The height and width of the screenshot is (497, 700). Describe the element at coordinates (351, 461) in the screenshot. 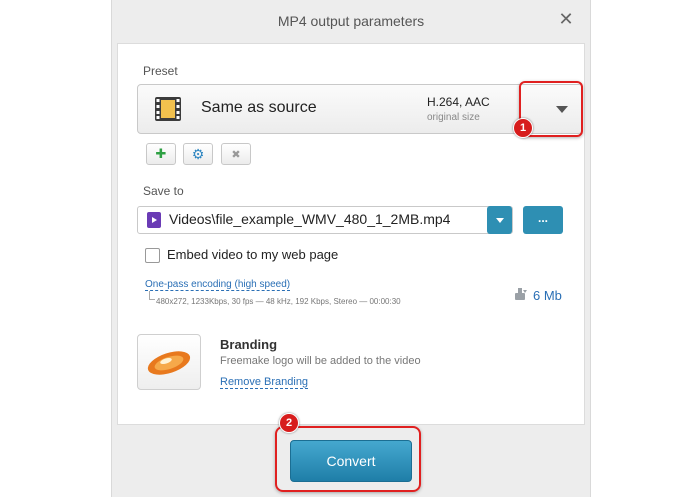

I see `convert-button: Convert` at that location.